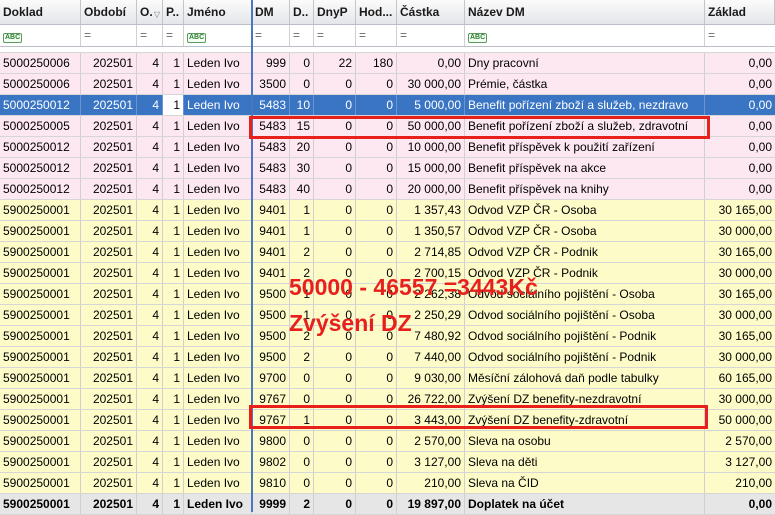  Describe the element at coordinates (146, 12) in the screenshot. I see `column-header-o-label: O.` at that location.